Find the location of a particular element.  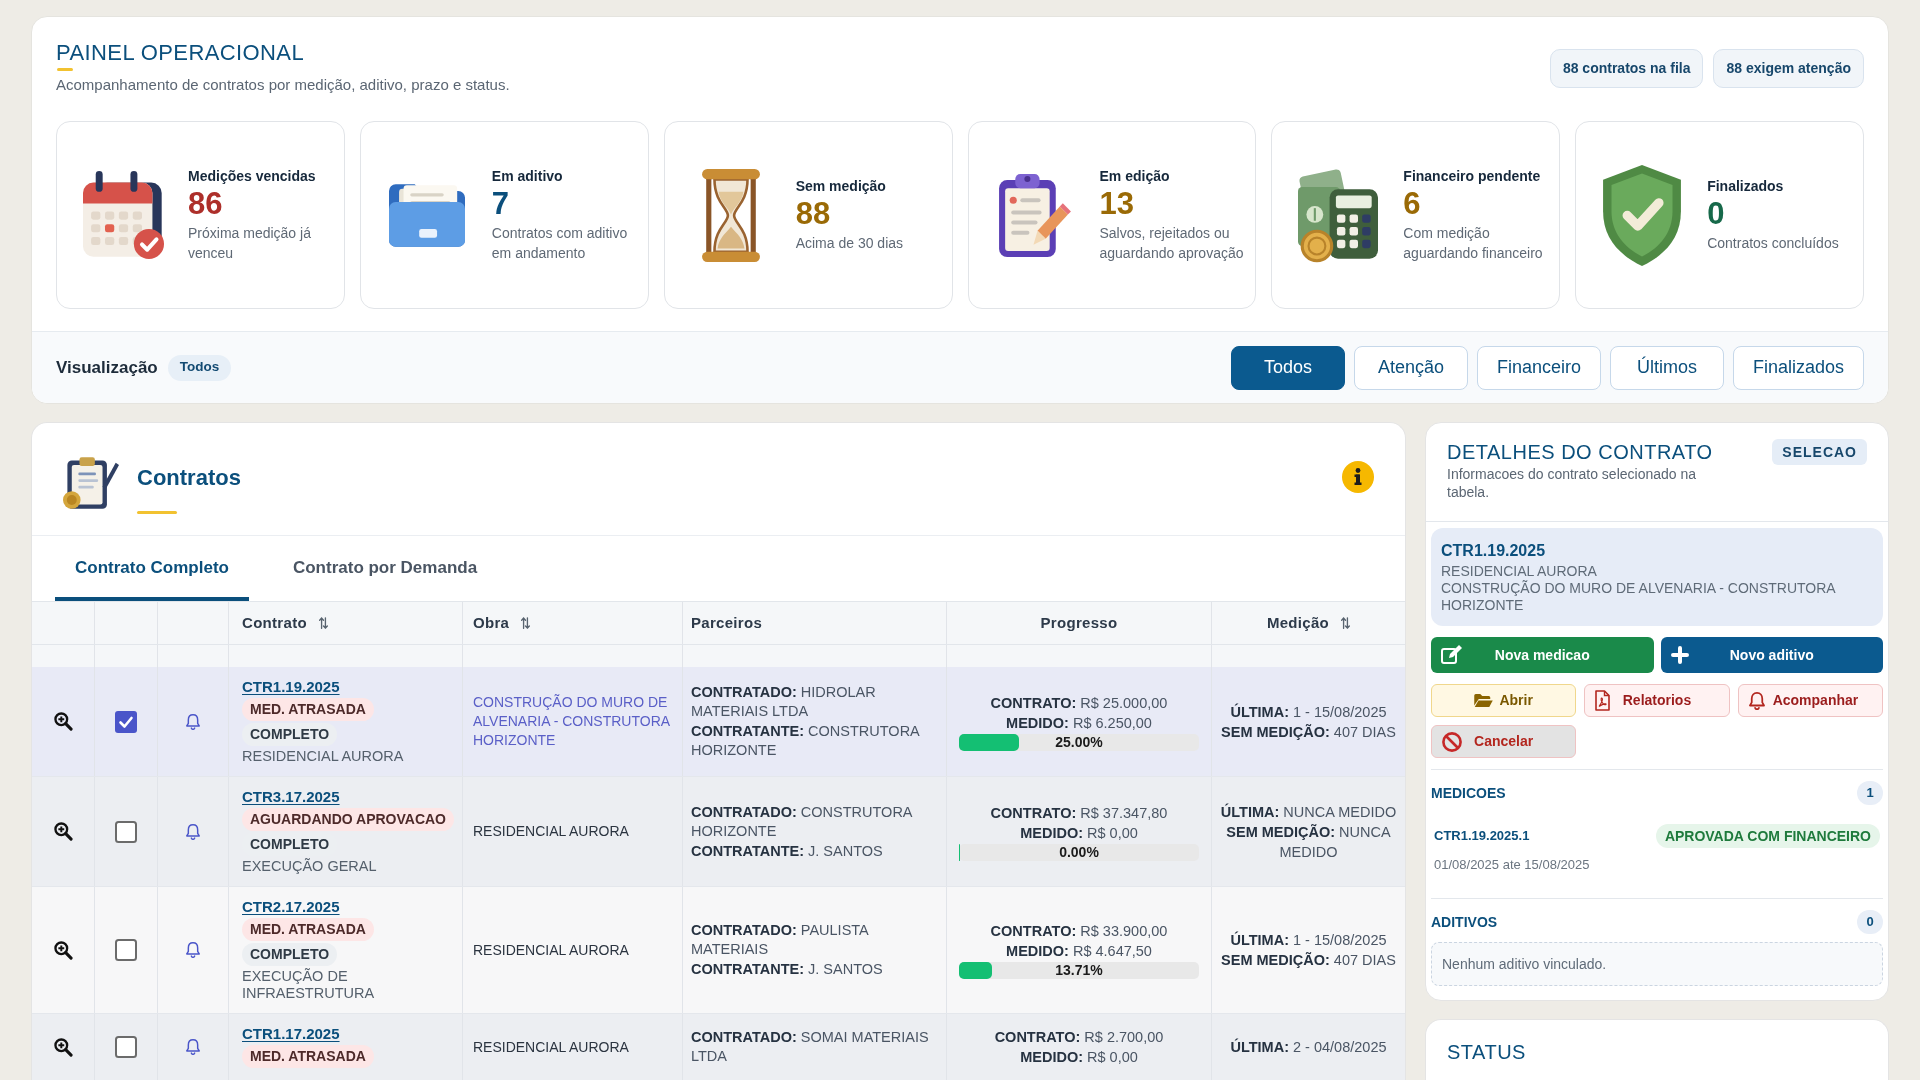

info-icon is located at coordinates (1358, 477).